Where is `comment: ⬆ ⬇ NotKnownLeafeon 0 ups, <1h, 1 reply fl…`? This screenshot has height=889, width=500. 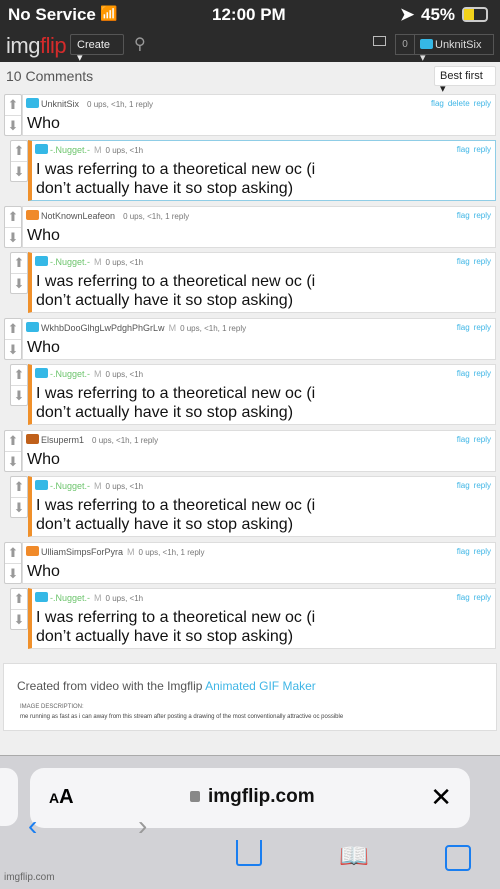 comment: ⬆ ⬇ NotKnownLeafeon 0 ups, <1h, 1 reply fl… is located at coordinates (250, 227).